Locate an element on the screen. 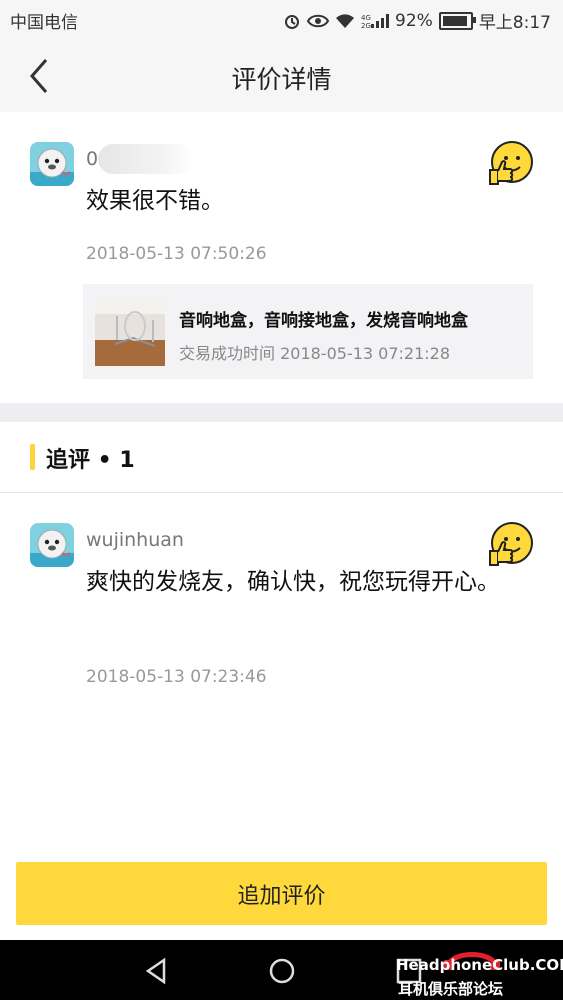 The width and height of the screenshot is (563, 1000). carrier-label: 中国电信 is located at coordinates (44, 23).